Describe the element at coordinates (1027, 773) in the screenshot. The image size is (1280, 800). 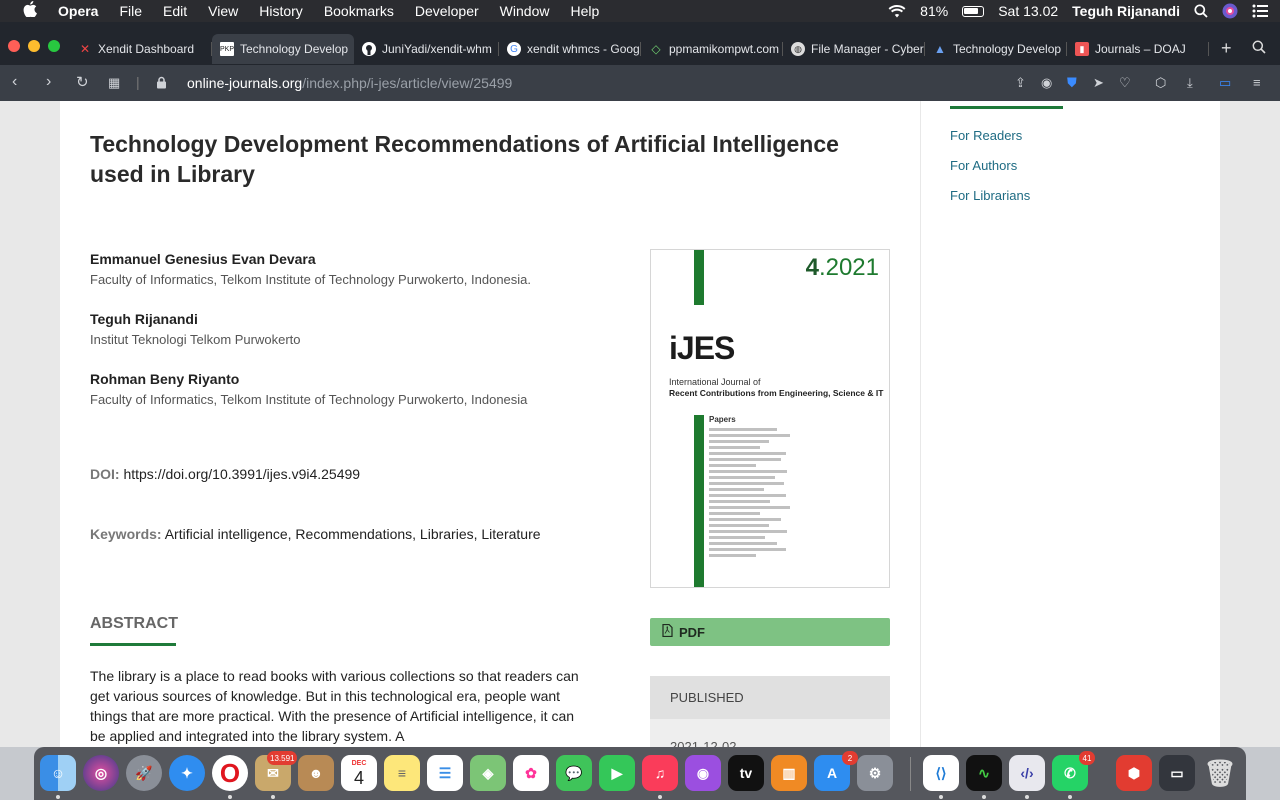
I see `code-editor-icon: ‹/›` at that location.